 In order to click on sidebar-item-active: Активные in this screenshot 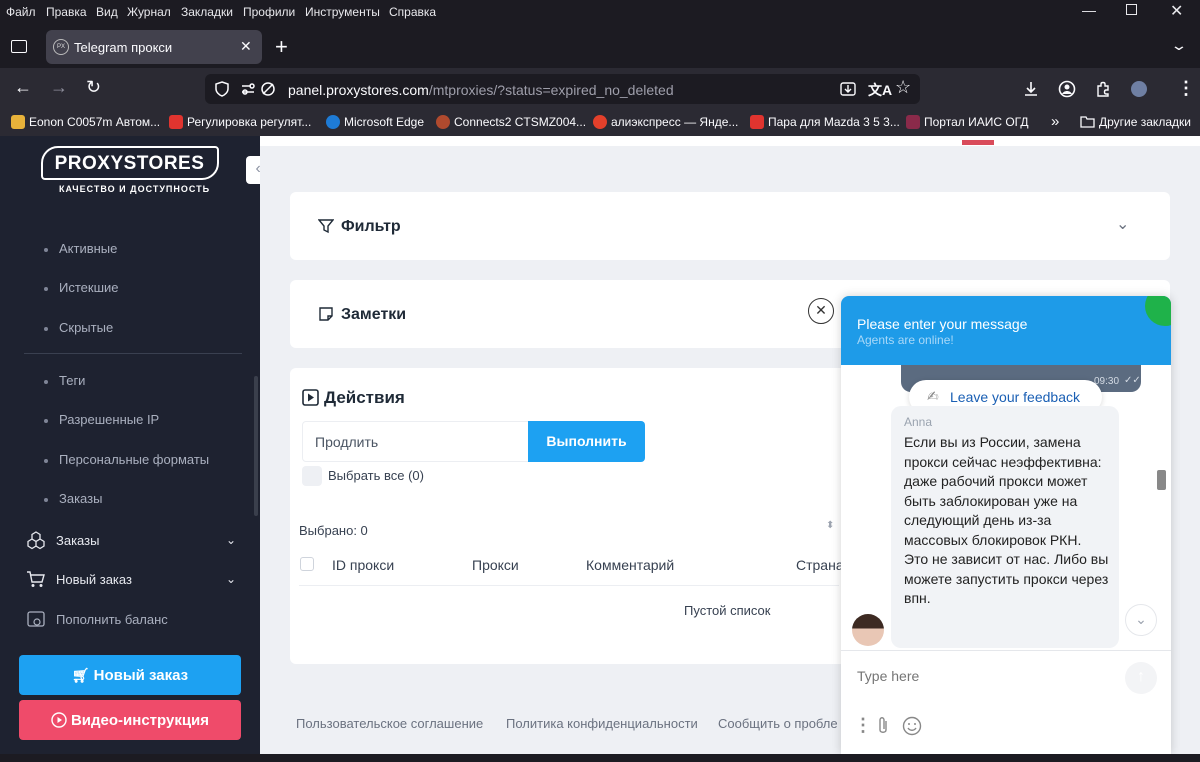, I will do `click(80, 248)`.